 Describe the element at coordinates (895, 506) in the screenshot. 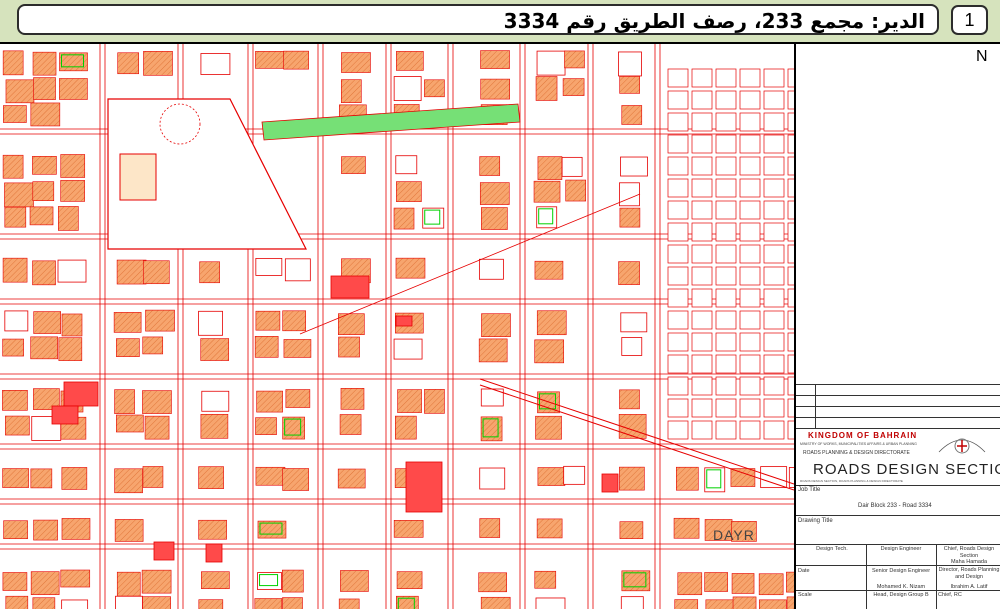

I see `job-title-value: Dair Block 233 - Road 3334` at that location.